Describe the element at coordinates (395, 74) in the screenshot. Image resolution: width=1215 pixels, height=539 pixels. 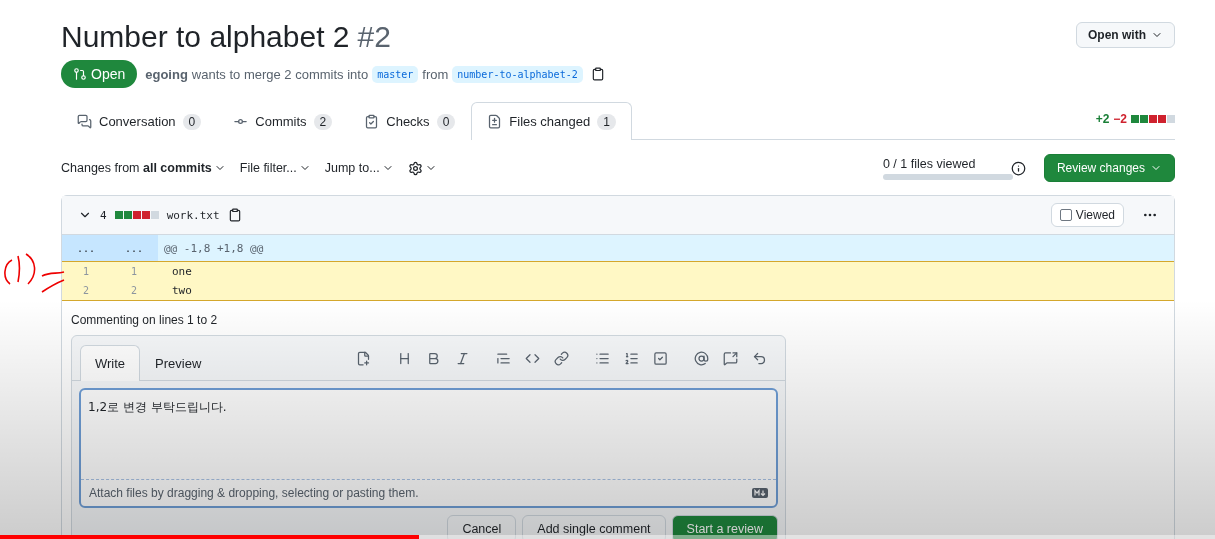
I see `base-branch: master` at that location.